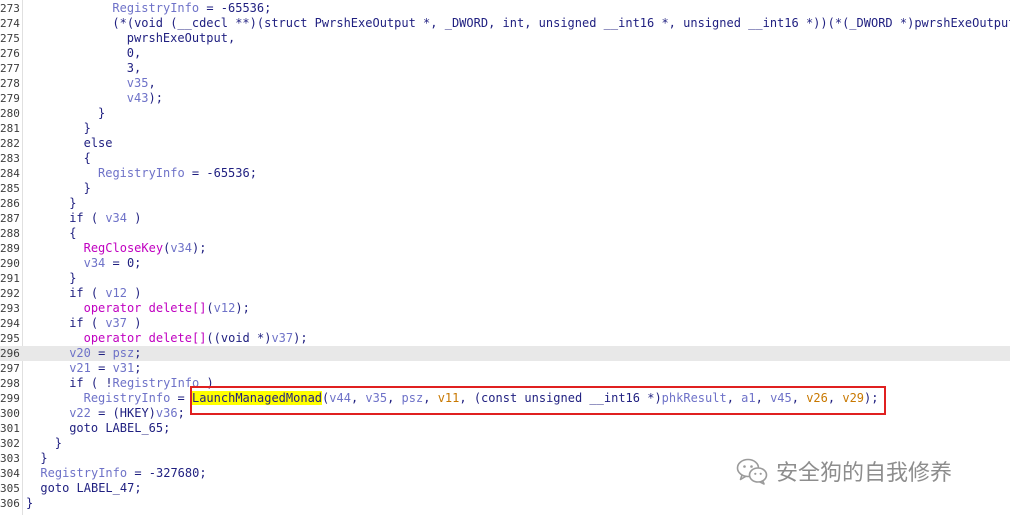 Image resolution: width=1010 pixels, height=515 pixels. What do you see at coordinates (505, 53) in the screenshot?
I see `code-line: 276 0,` at bounding box center [505, 53].